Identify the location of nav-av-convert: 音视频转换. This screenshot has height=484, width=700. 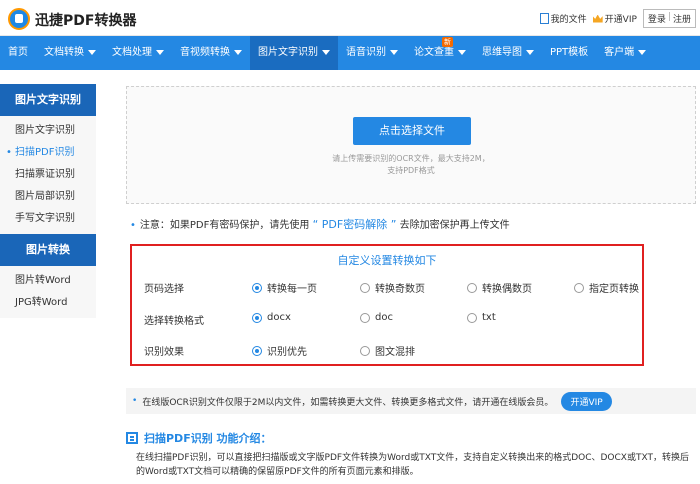
(211, 53).